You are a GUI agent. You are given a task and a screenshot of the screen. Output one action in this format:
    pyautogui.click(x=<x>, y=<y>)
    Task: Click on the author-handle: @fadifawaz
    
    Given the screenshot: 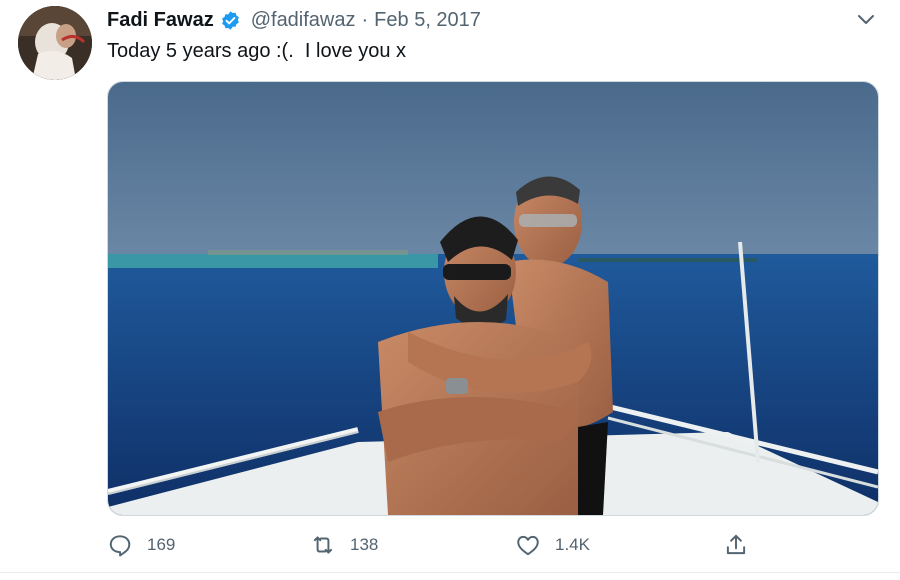 What is the action you would take?
    pyautogui.click(x=303, y=20)
    